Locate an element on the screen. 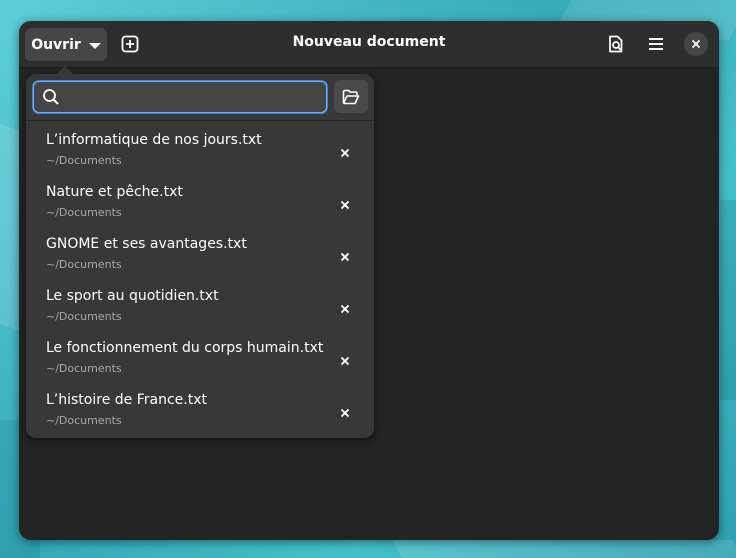 The height and width of the screenshot is (558, 736). search-icon is located at coordinates (51, 97).